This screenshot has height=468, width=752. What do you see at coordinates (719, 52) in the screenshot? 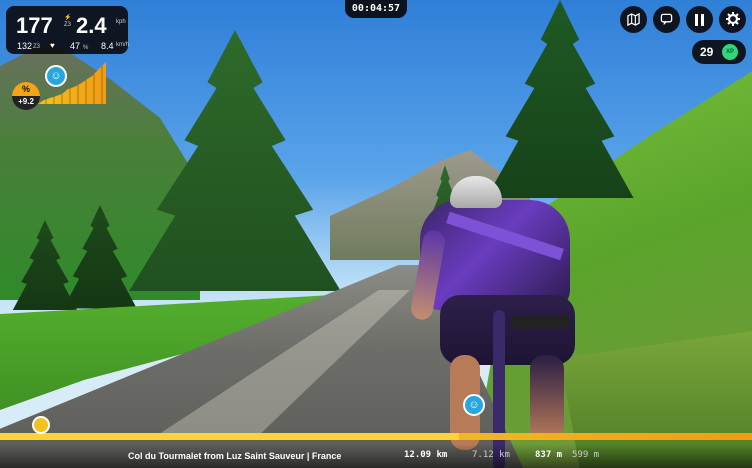
I see `xp-counter: 29 XP` at bounding box center [719, 52].